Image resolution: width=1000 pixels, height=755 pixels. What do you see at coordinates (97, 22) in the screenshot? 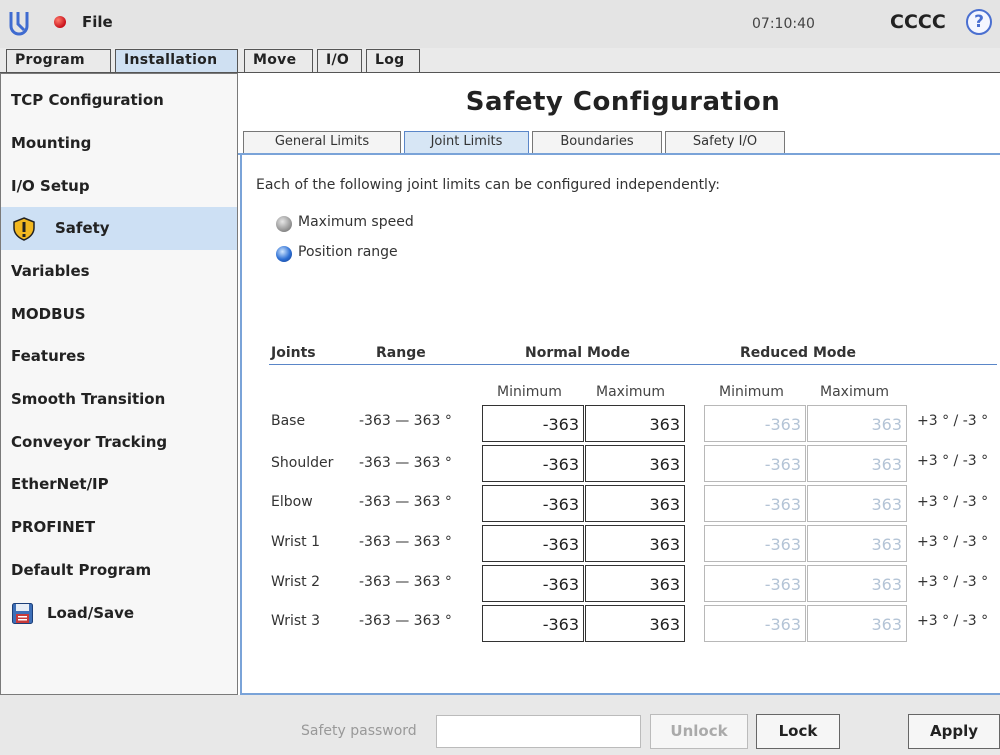
I see `file-menu: File` at bounding box center [97, 22].